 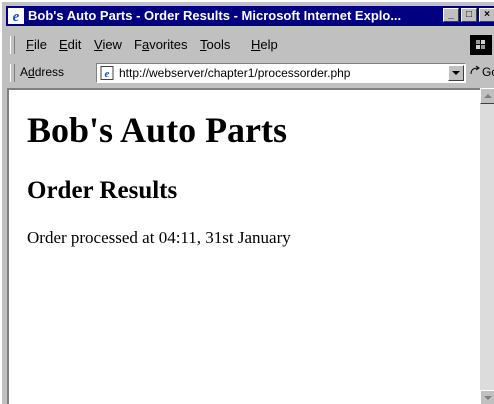 What do you see at coordinates (486, 15) in the screenshot?
I see `close-button: ×` at bounding box center [486, 15].